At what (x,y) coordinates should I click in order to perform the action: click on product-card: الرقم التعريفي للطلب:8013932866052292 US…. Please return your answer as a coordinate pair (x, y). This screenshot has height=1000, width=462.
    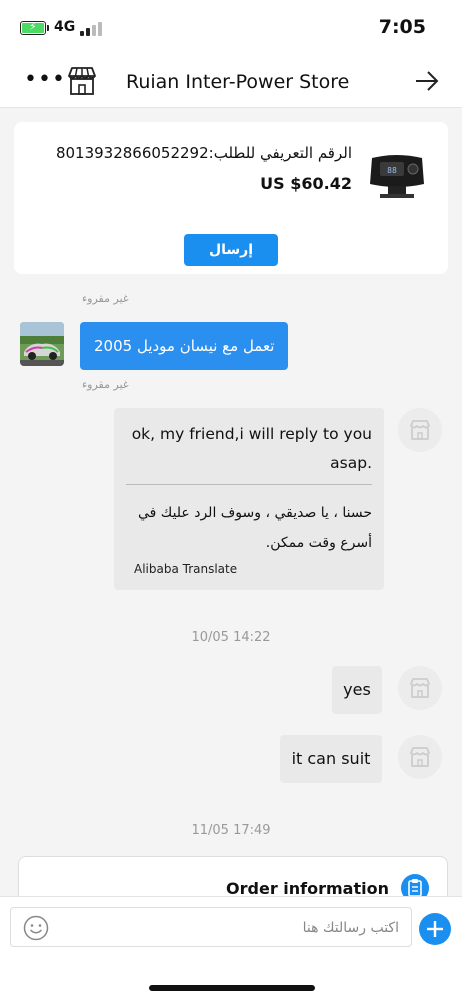
    Looking at the image, I should click on (231, 198).